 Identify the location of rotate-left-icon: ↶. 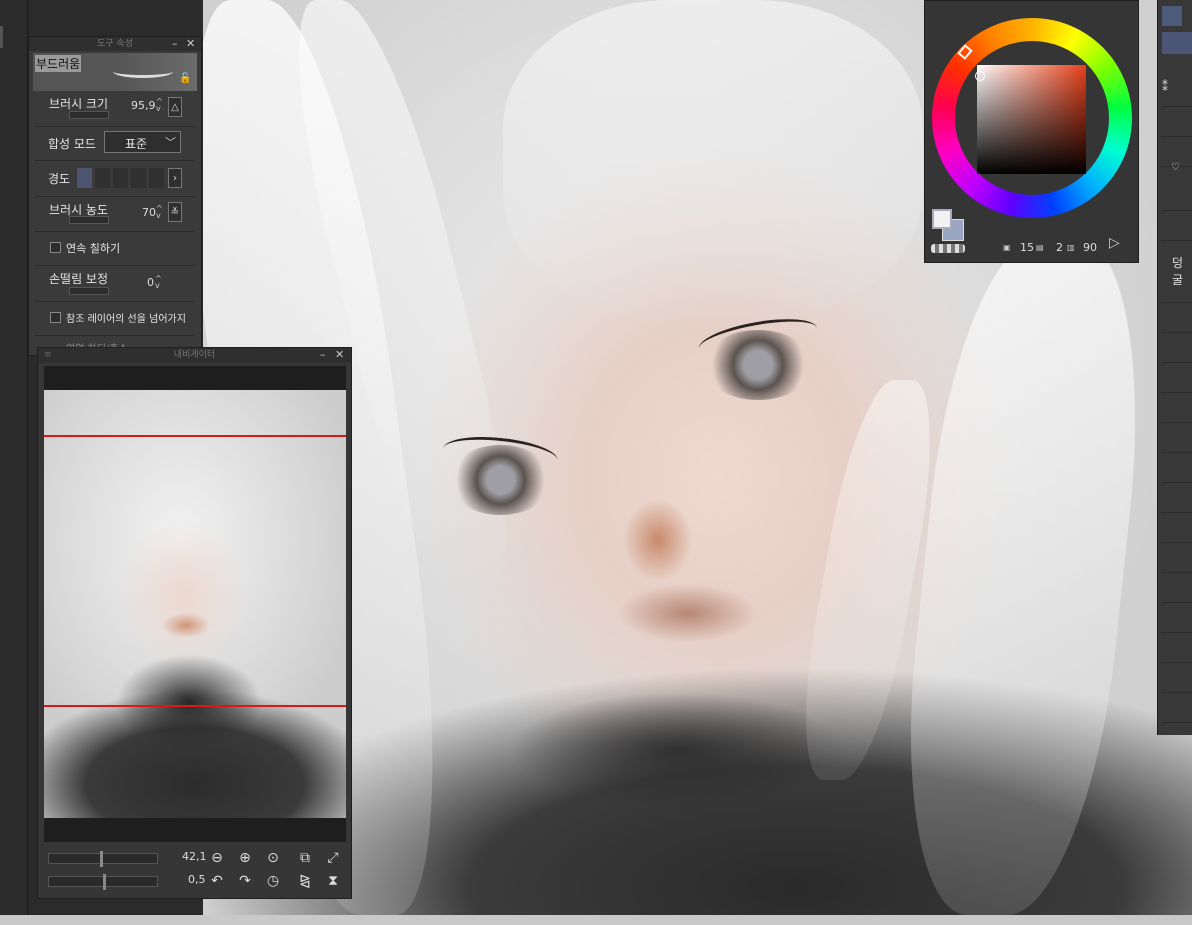
(217, 881).